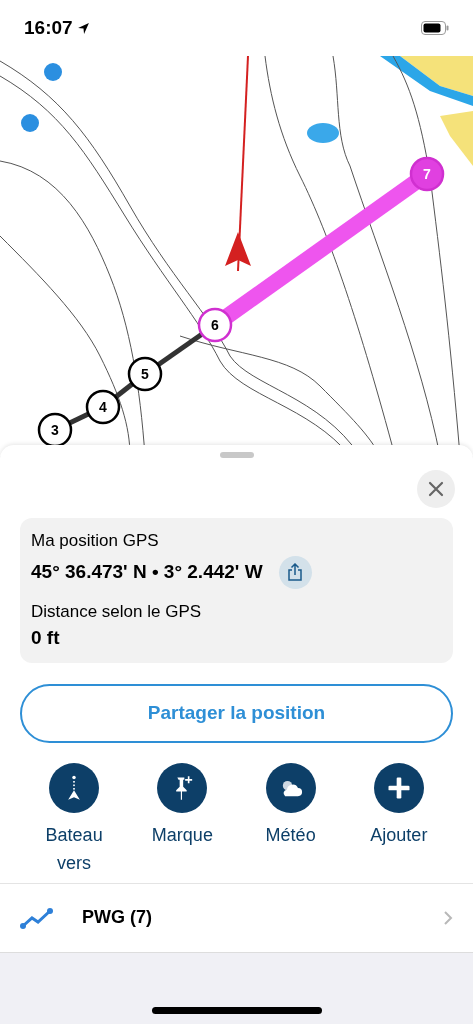  Describe the element at coordinates (238, 249) in the screenshot. I see `boat-icon` at that location.